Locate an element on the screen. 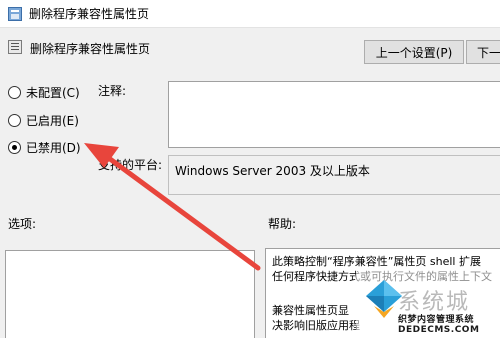  supported-platform-label: 支持的平台: is located at coordinates (130, 165).